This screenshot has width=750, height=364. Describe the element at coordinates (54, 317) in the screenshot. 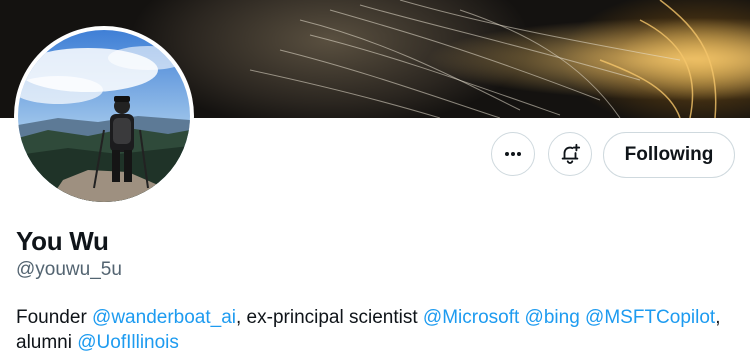

I see `bio-text: Founder` at that location.